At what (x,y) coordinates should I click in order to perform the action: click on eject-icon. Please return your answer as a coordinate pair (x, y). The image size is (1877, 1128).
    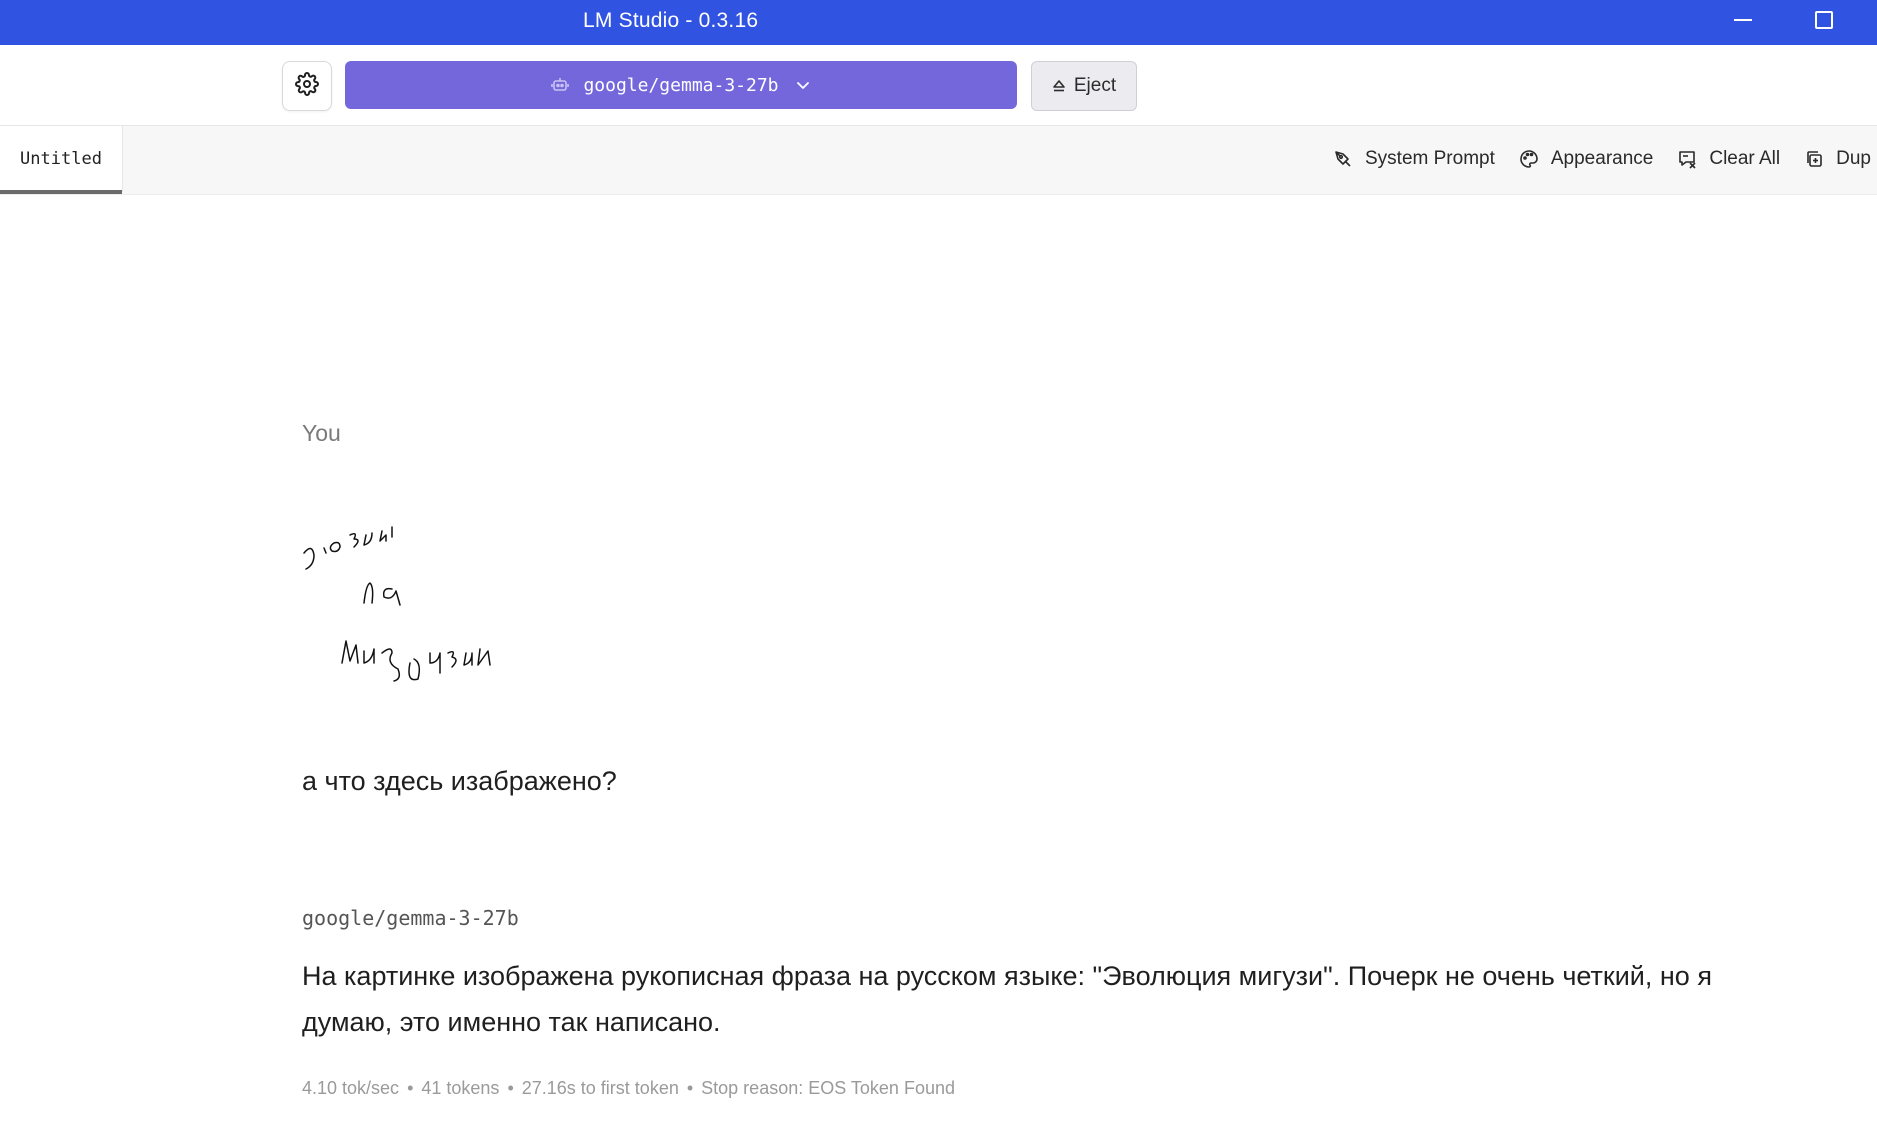
    Looking at the image, I should click on (1059, 86).